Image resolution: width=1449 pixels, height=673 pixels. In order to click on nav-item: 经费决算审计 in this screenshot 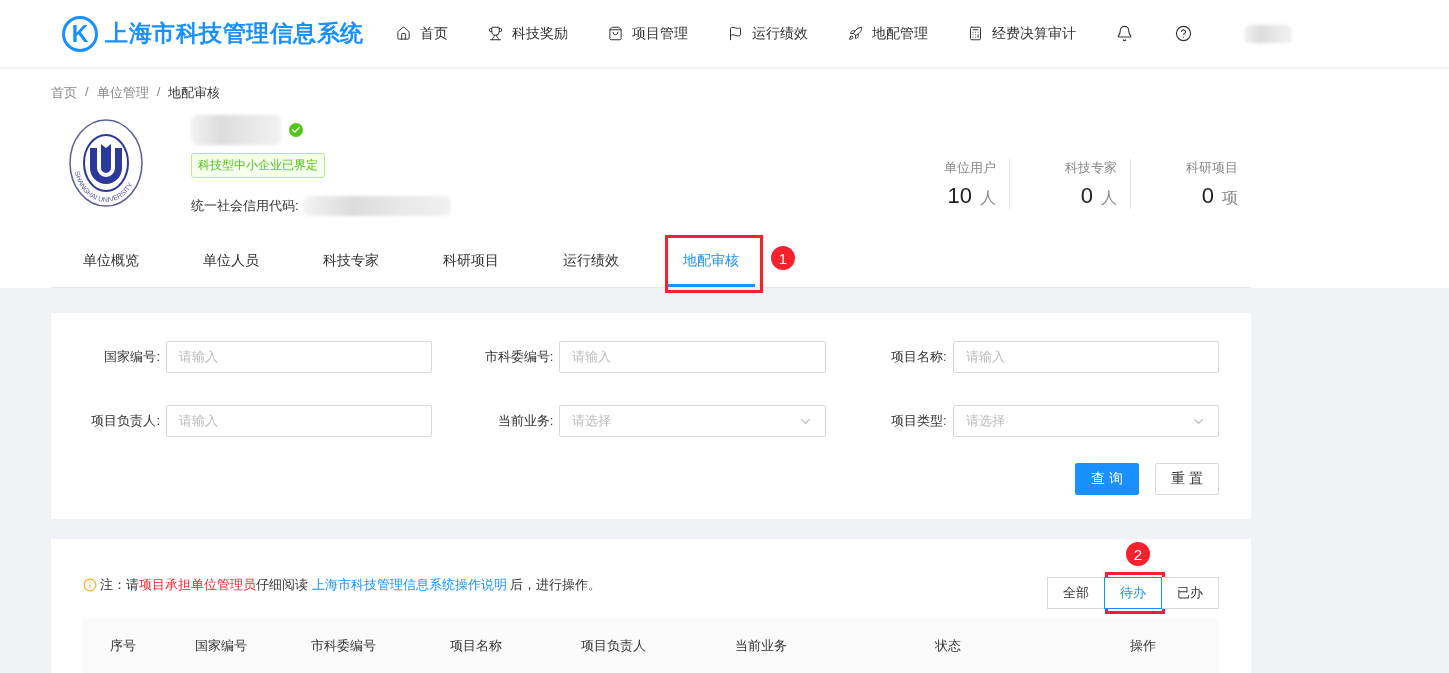, I will do `click(1021, 33)`.